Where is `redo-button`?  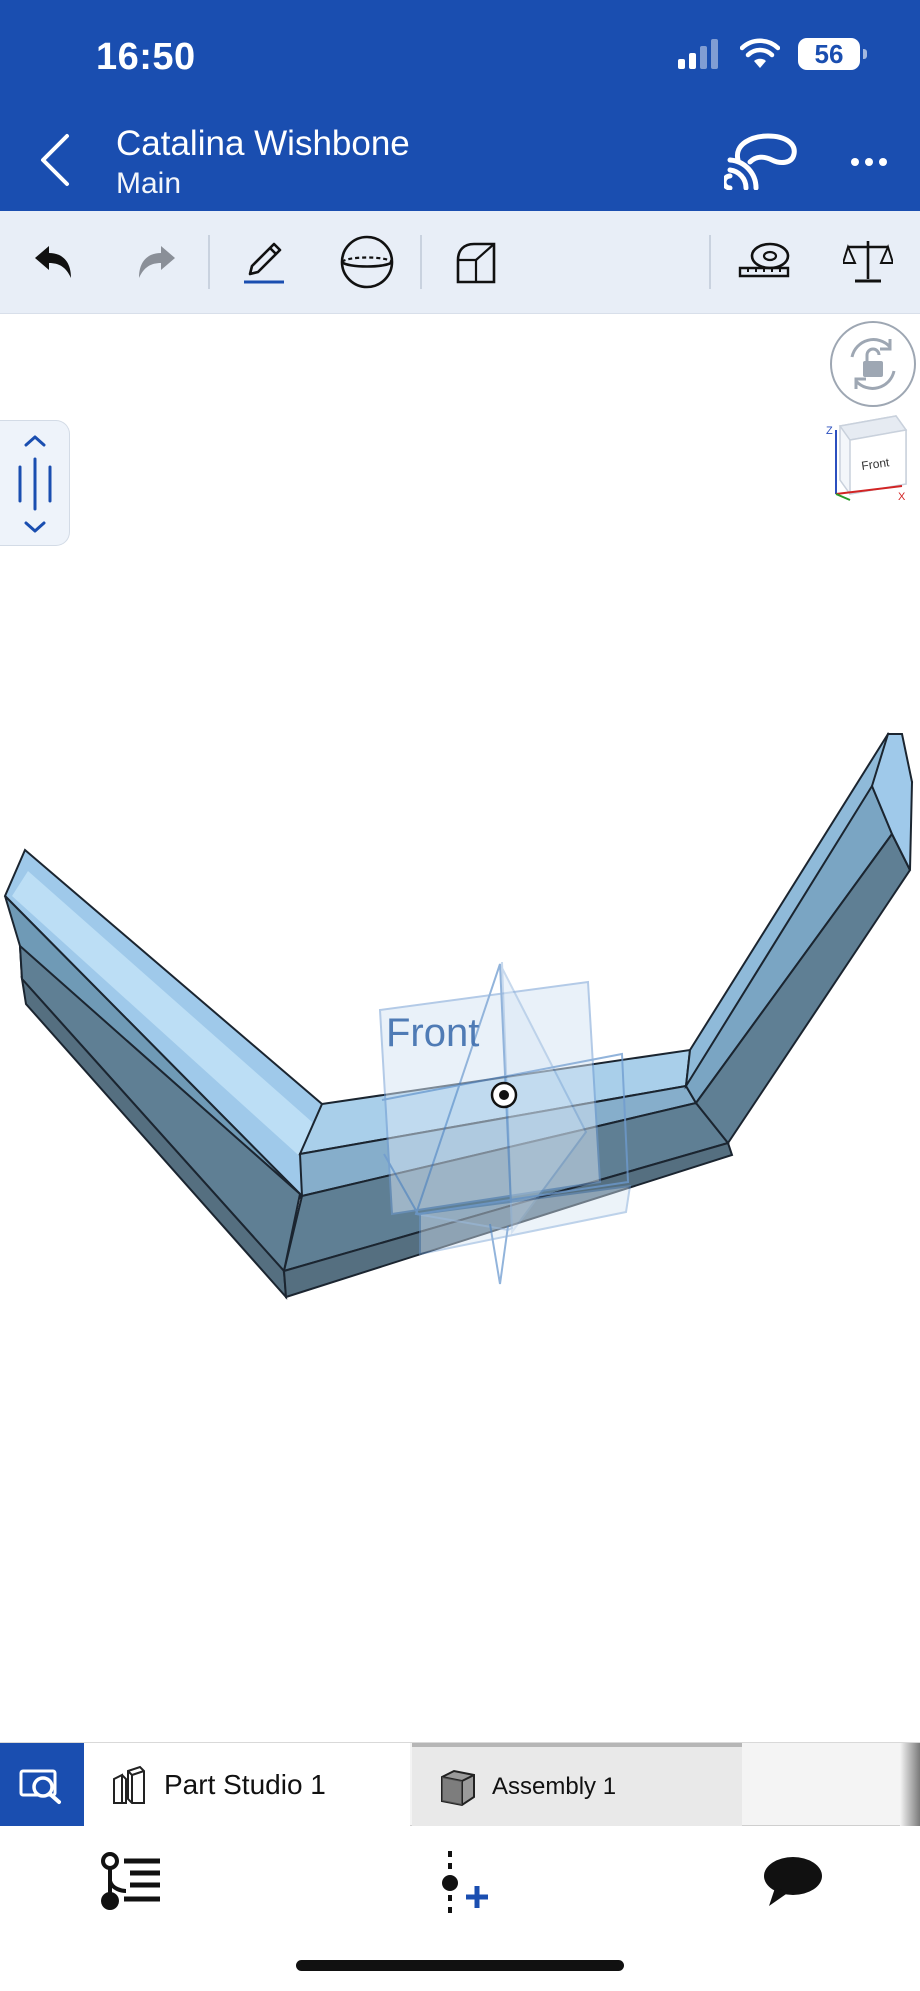 redo-button is located at coordinates (157, 262).